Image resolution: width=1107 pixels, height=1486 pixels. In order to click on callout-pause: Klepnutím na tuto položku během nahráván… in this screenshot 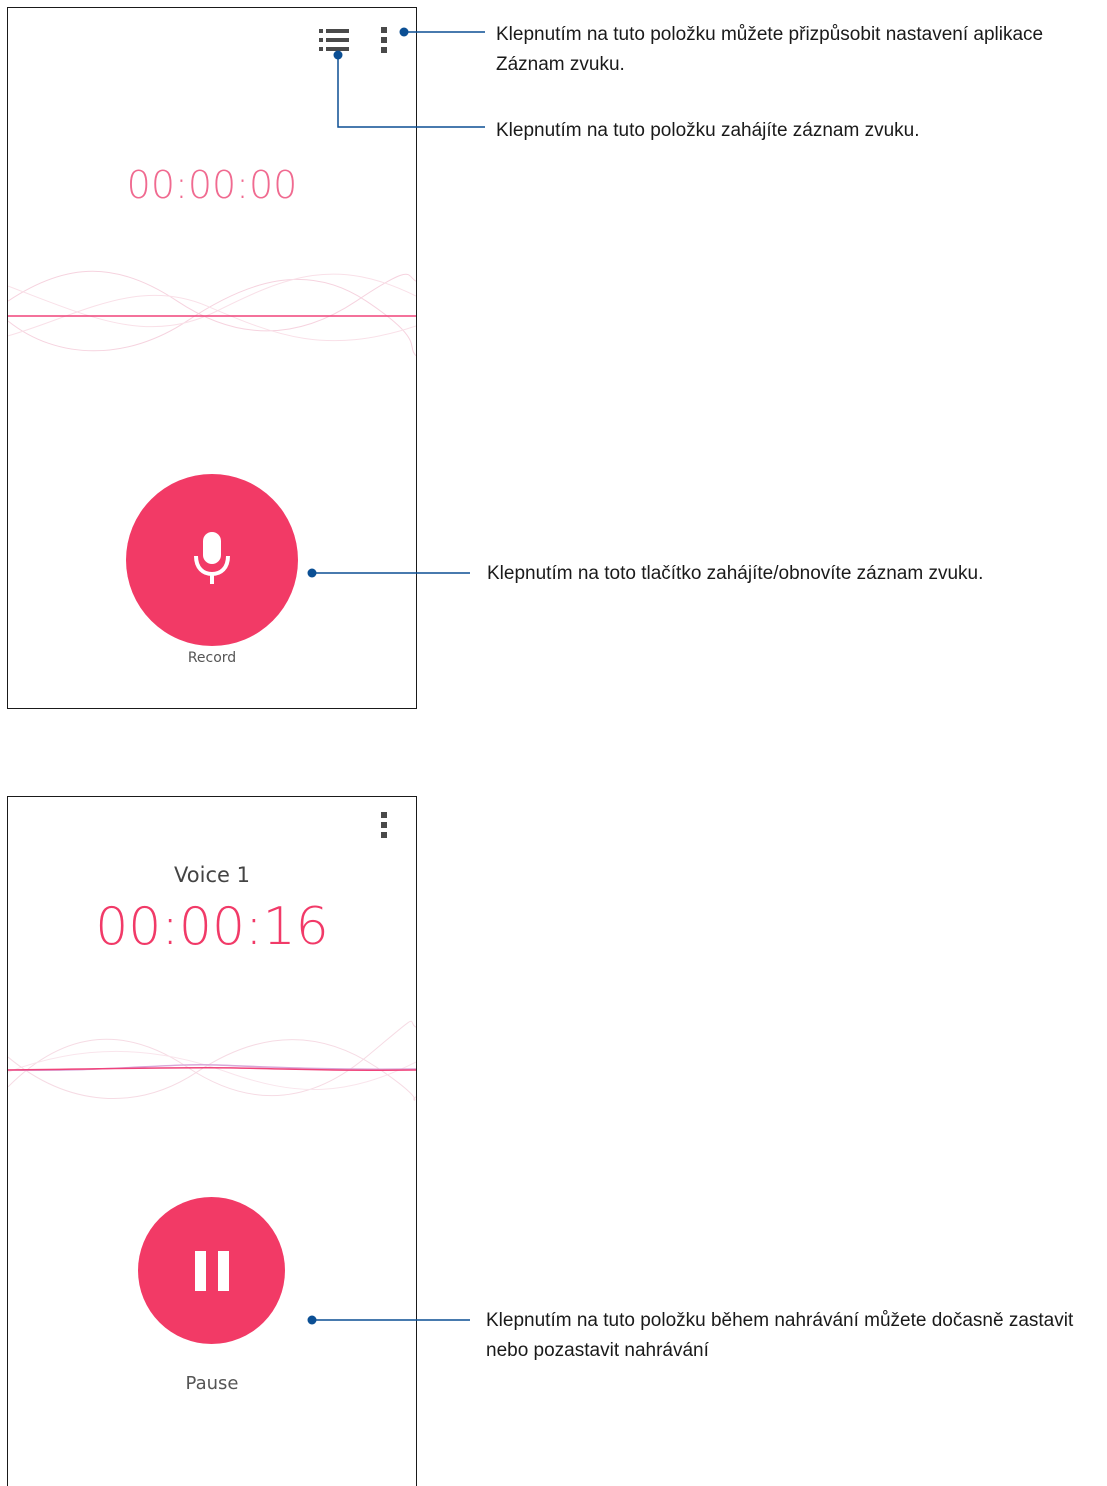, I will do `click(780, 1335)`.